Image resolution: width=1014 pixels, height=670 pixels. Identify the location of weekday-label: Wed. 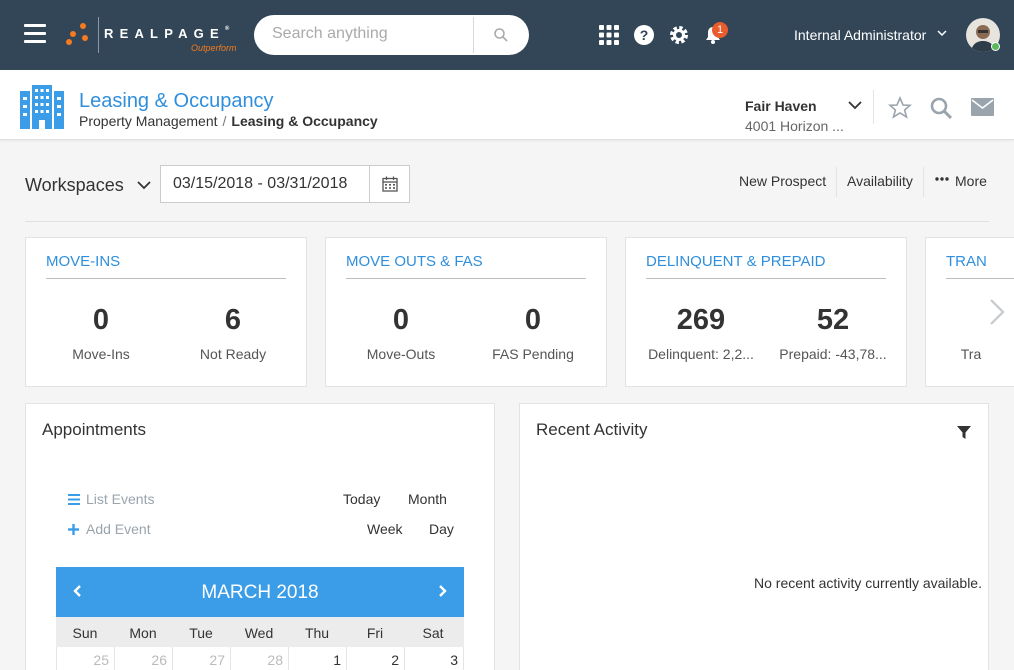
(259, 633).